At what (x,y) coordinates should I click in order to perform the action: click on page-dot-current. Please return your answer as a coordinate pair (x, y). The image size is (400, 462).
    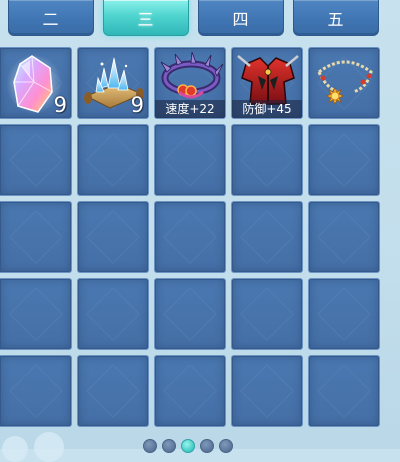
    Looking at the image, I should click on (188, 446).